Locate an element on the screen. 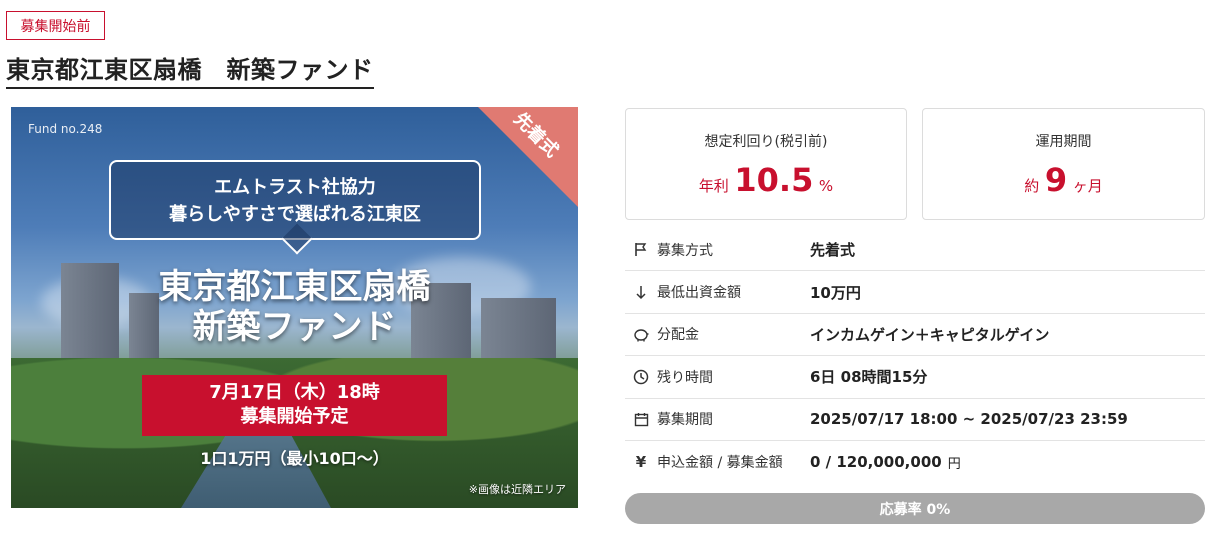 The image size is (1231, 540). info-row-amount: ¥ 申込金額 / 募集金額 0 / 120,000,000 円 is located at coordinates (915, 462).